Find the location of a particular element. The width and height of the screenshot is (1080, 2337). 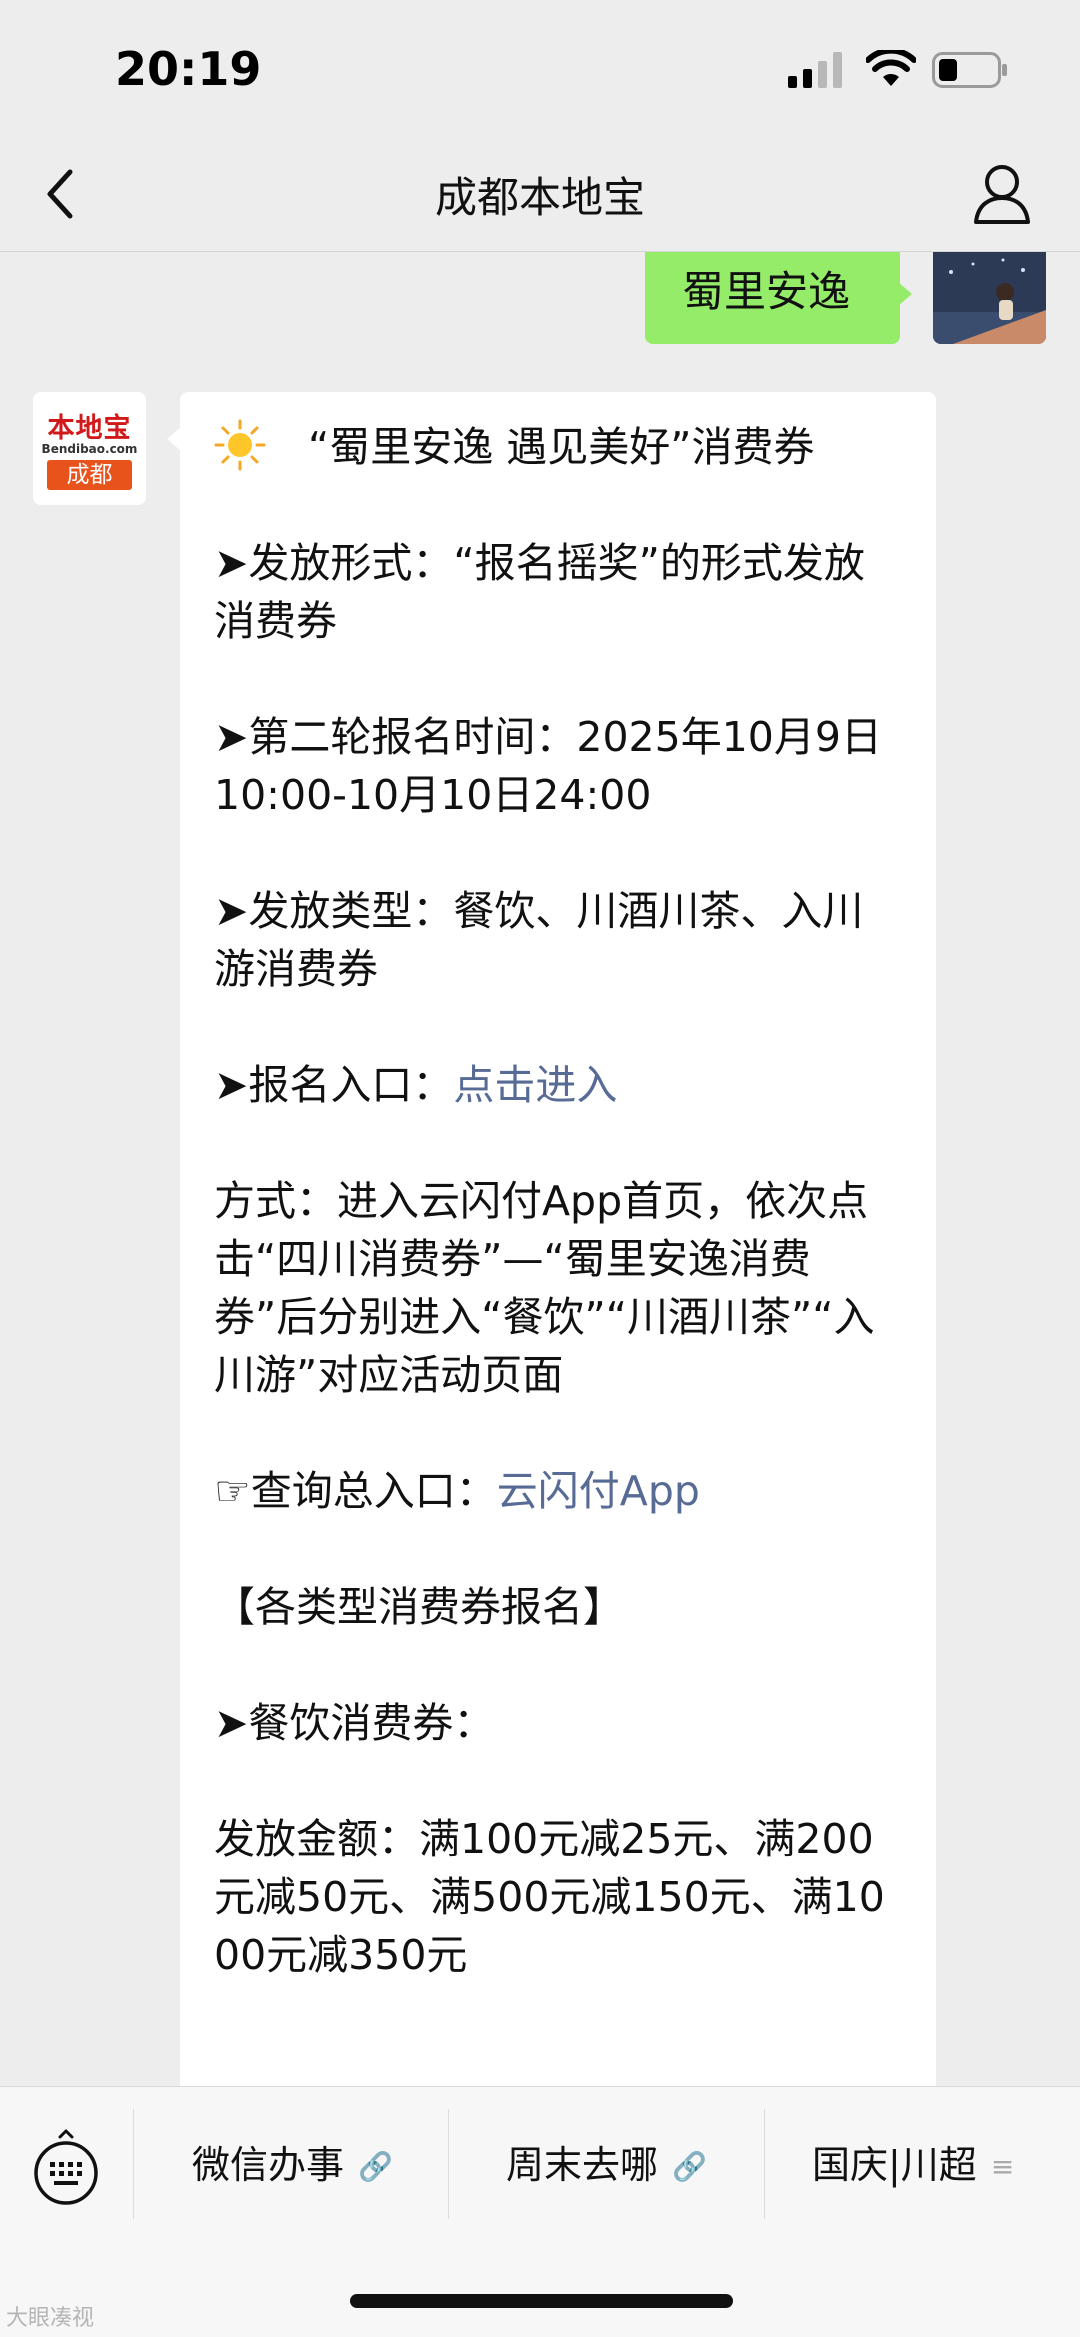

query-entry: ☞查询总入口：云闪付App is located at coordinates (558, 1491).